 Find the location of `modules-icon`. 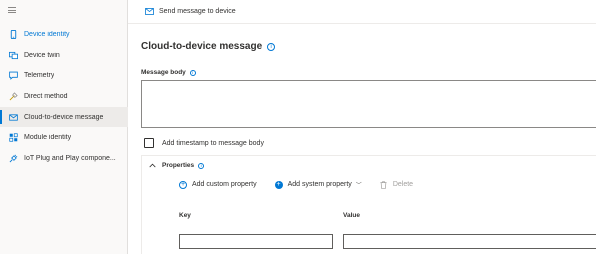

modules-icon is located at coordinates (13, 137).